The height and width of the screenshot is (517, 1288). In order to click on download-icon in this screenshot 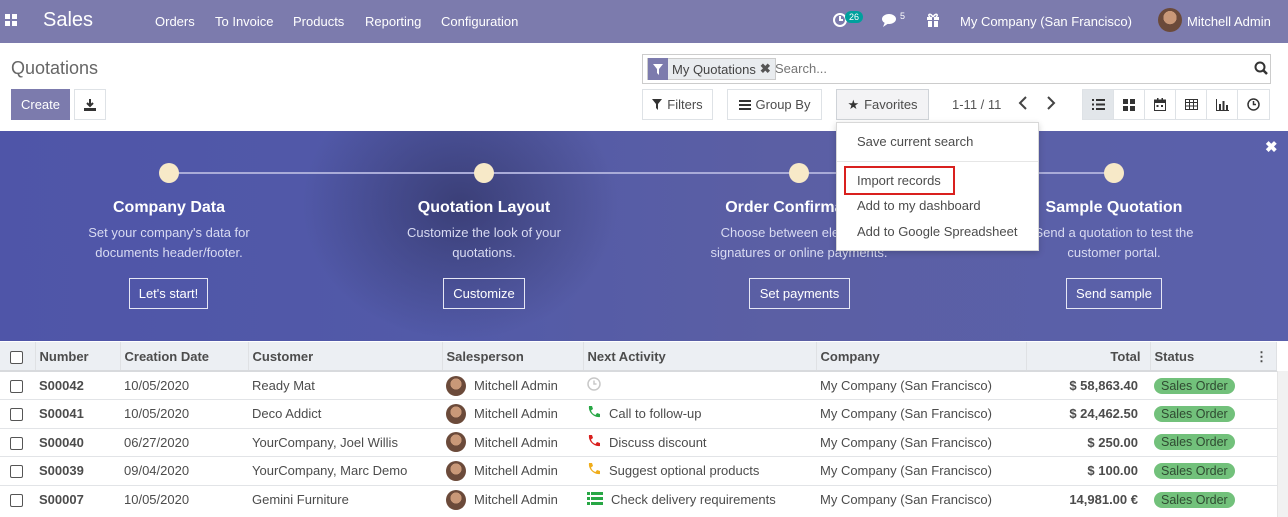, I will do `click(90, 104)`.